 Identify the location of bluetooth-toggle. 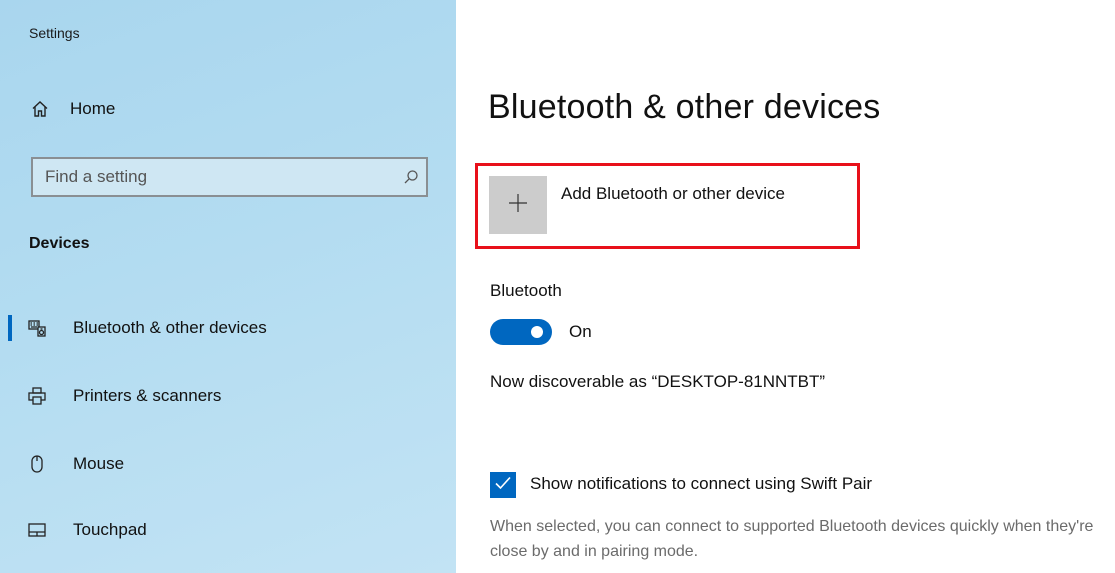
(521, 332).